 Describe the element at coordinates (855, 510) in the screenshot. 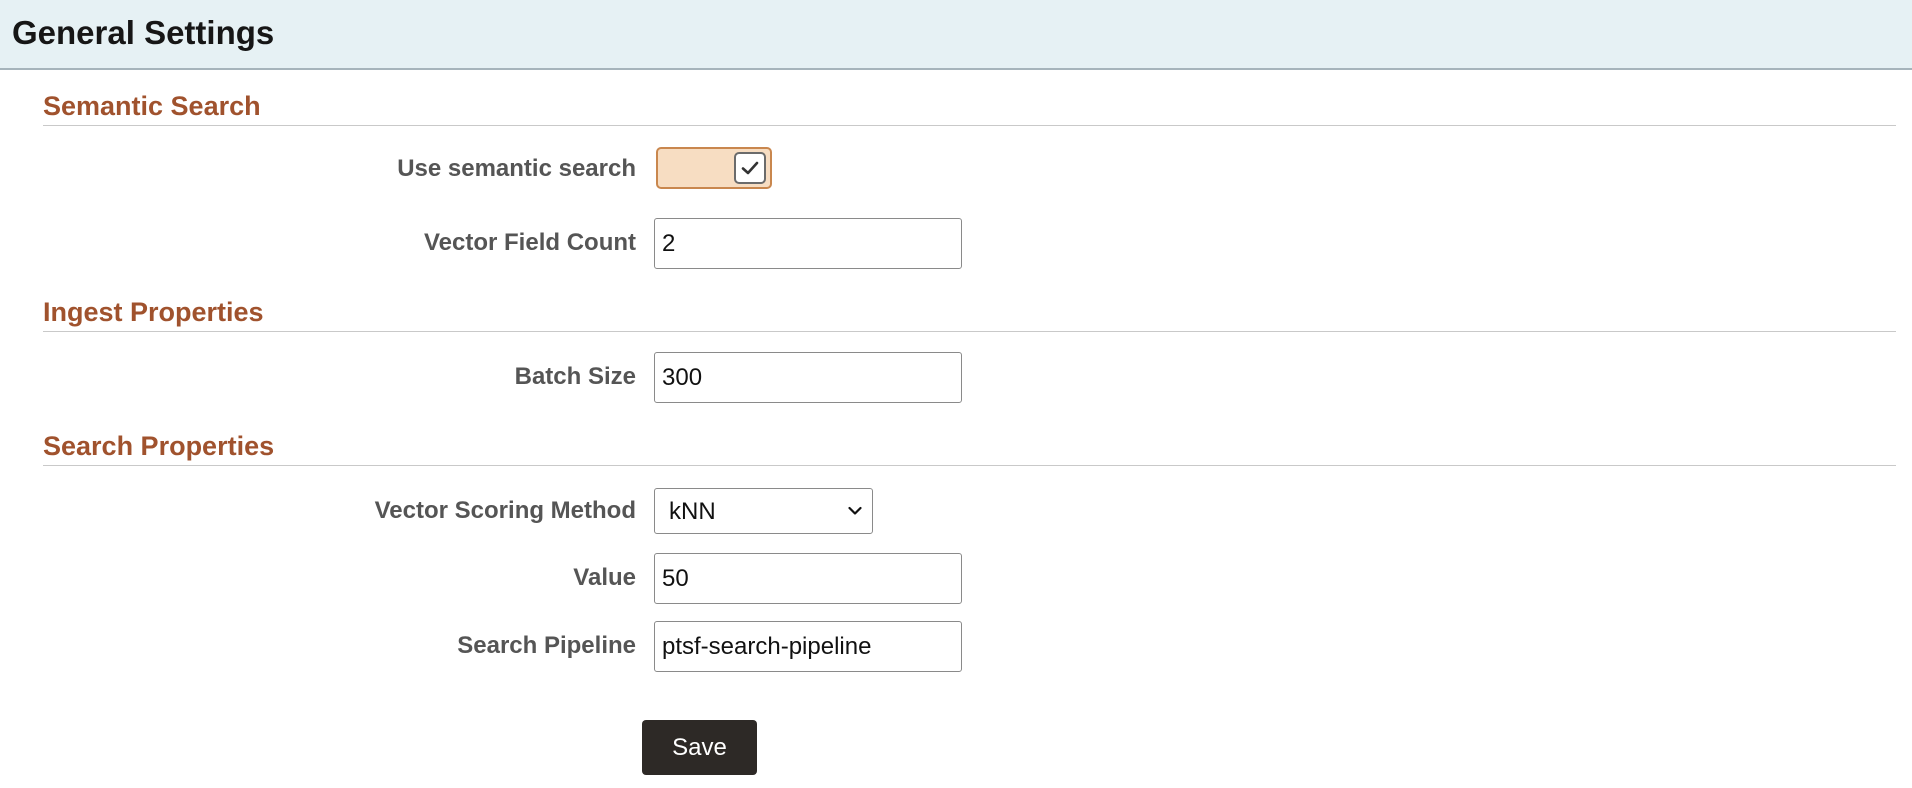

I see `chevron-down-icon` at that location.